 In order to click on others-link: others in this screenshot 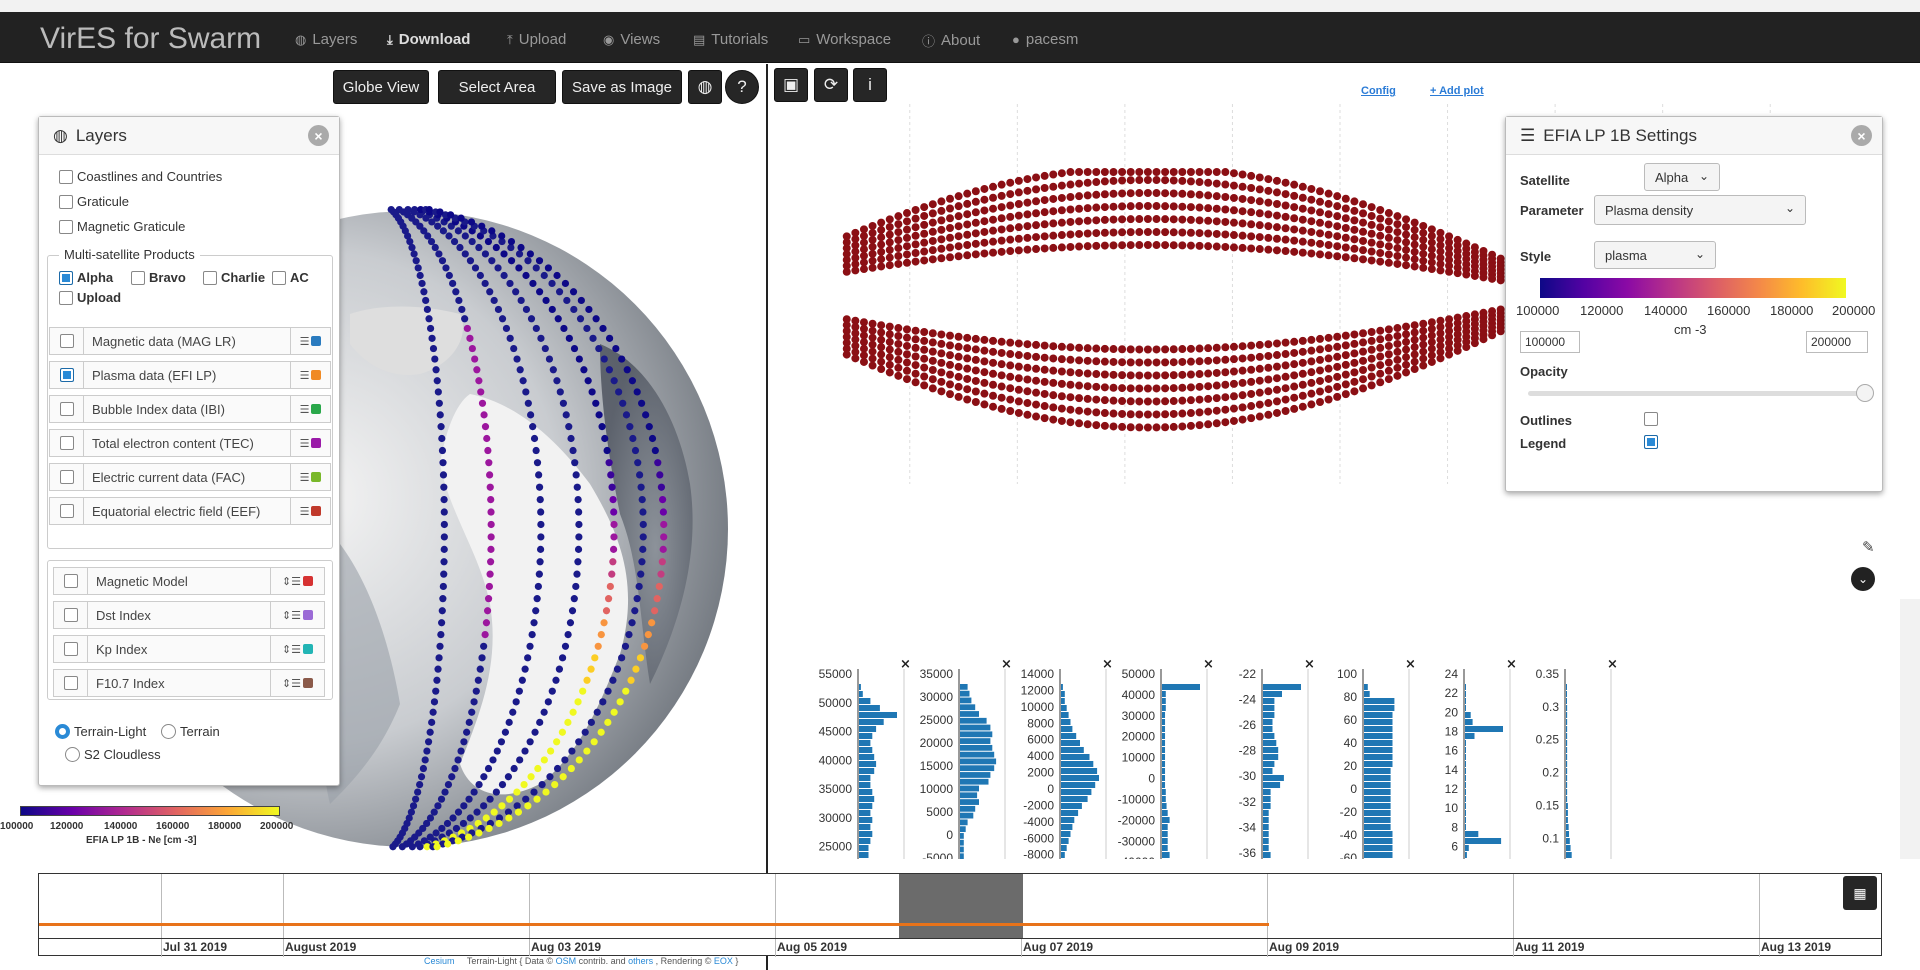, I will do `click(640, 961)`.